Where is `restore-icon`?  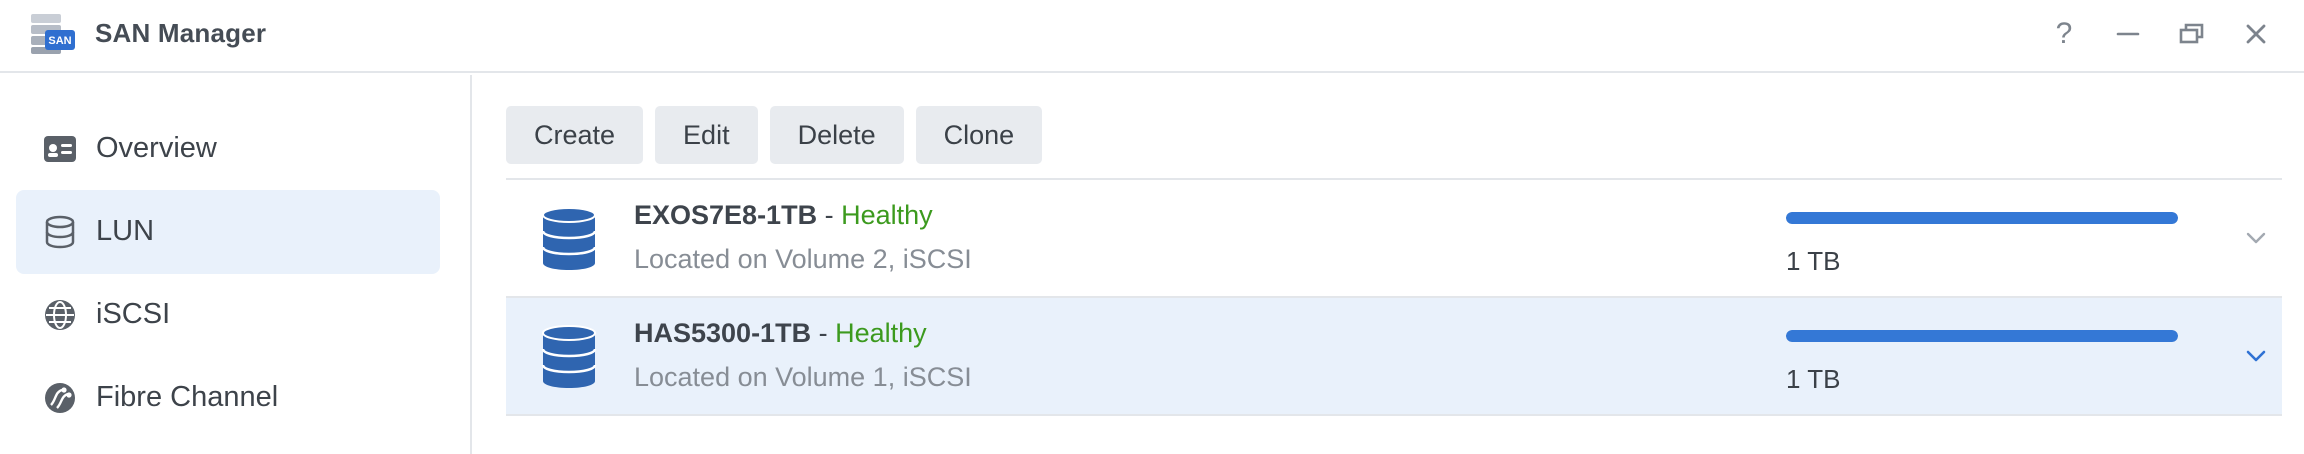
restore-icon is located at coordinates (2191, 33).